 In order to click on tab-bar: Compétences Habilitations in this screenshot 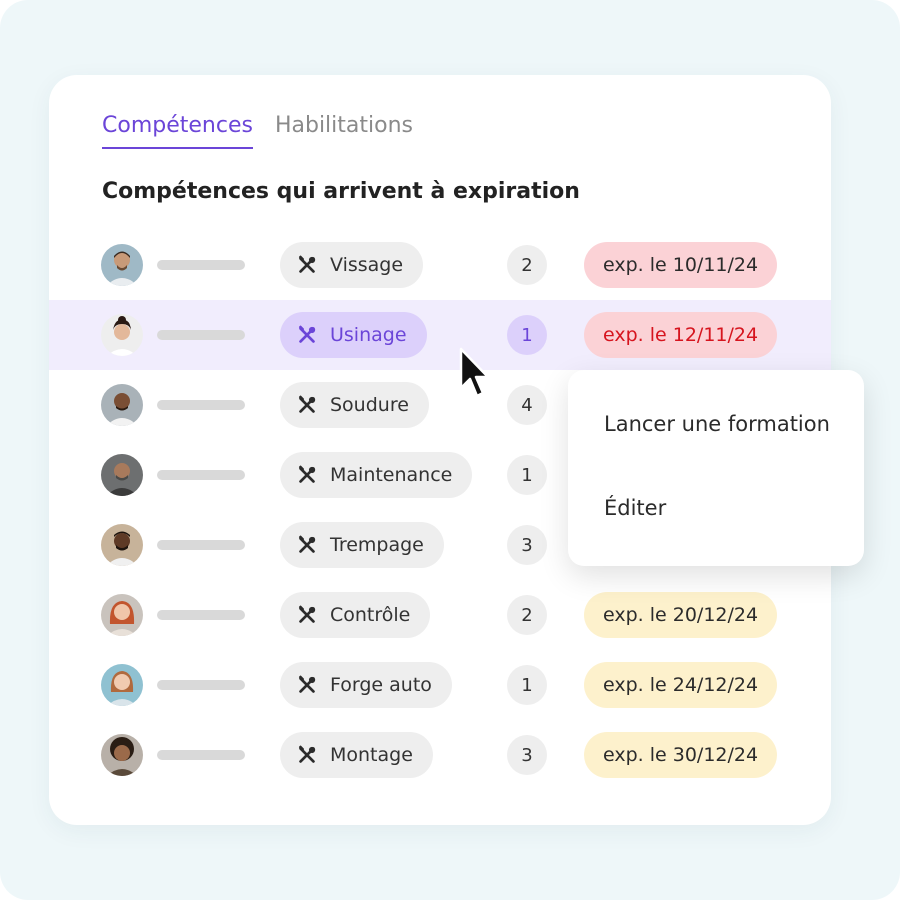, I will do `click(257, 131)`.